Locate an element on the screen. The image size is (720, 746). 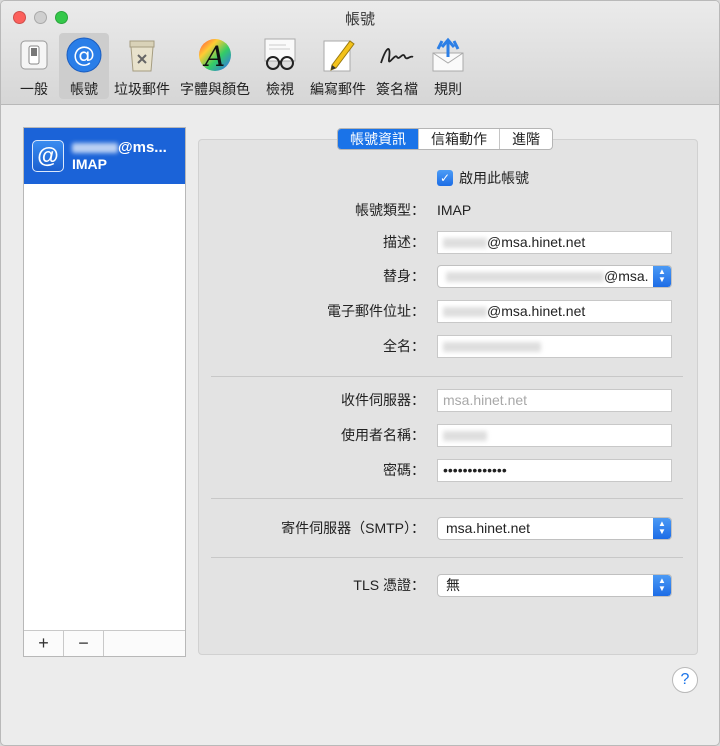
toolbar: 一般 @ 帳號 垃圾郵件 A 字體與顏色 檢視 編寫郵件 簽名檔 規則 is located at coordinates (241, 66).